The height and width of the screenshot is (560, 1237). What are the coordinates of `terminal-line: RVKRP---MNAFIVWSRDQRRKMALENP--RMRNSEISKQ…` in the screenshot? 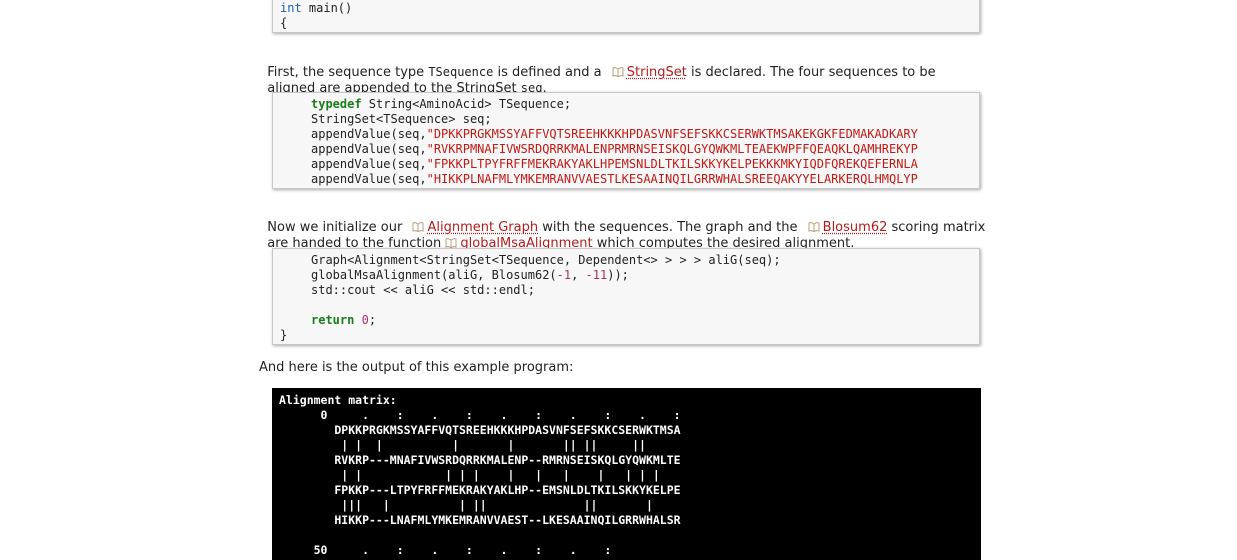 It's located at (480, 460).